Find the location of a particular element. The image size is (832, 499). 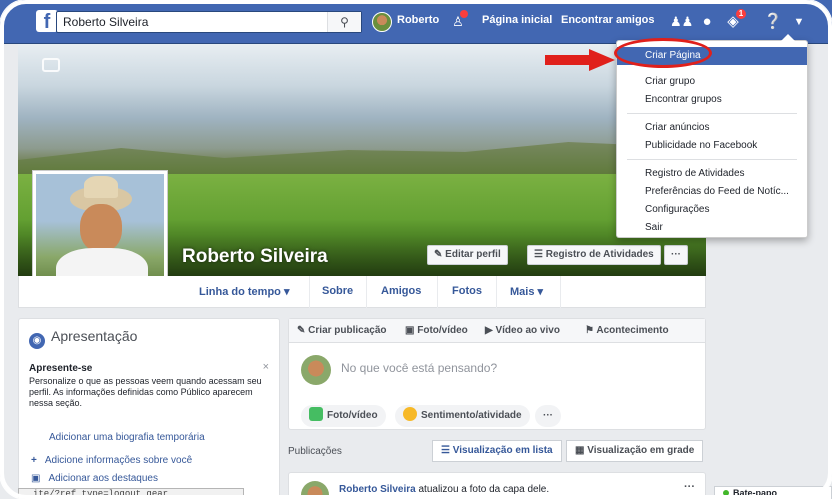

menu-item-create-ads: Criar anúncios is located at coordinates (712, 128).